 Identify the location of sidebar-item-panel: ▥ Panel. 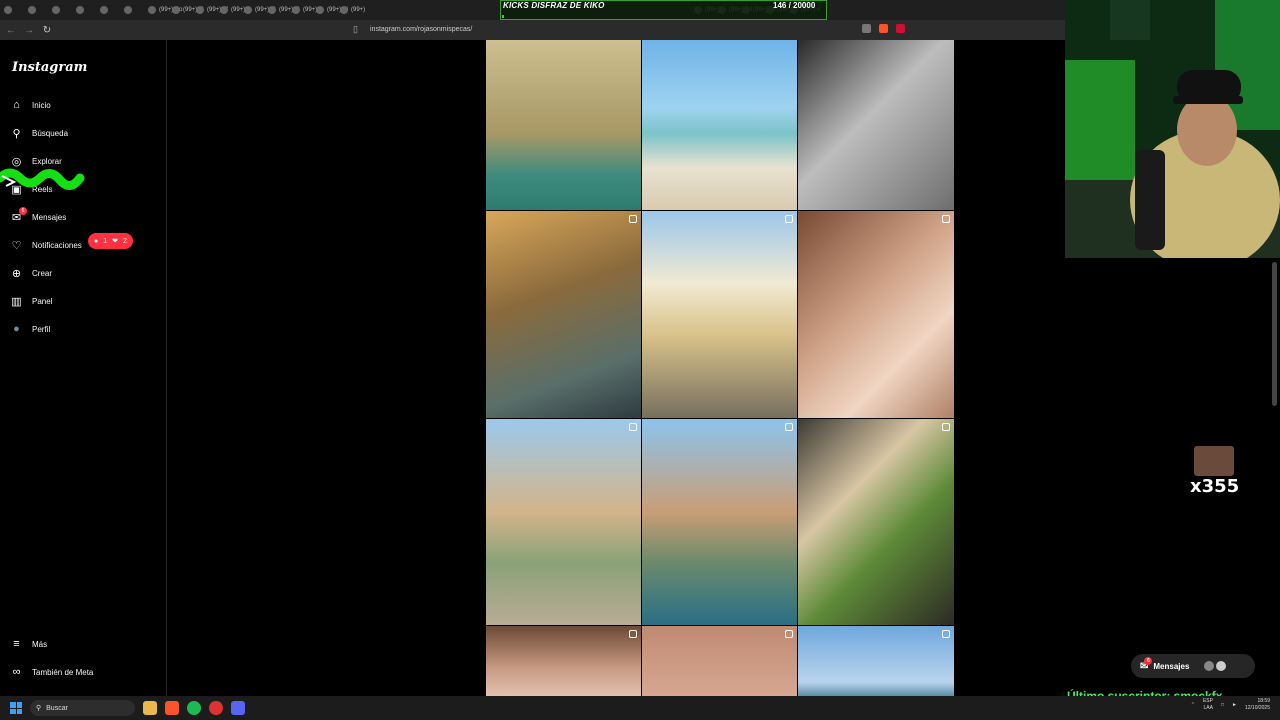
(31, 301).